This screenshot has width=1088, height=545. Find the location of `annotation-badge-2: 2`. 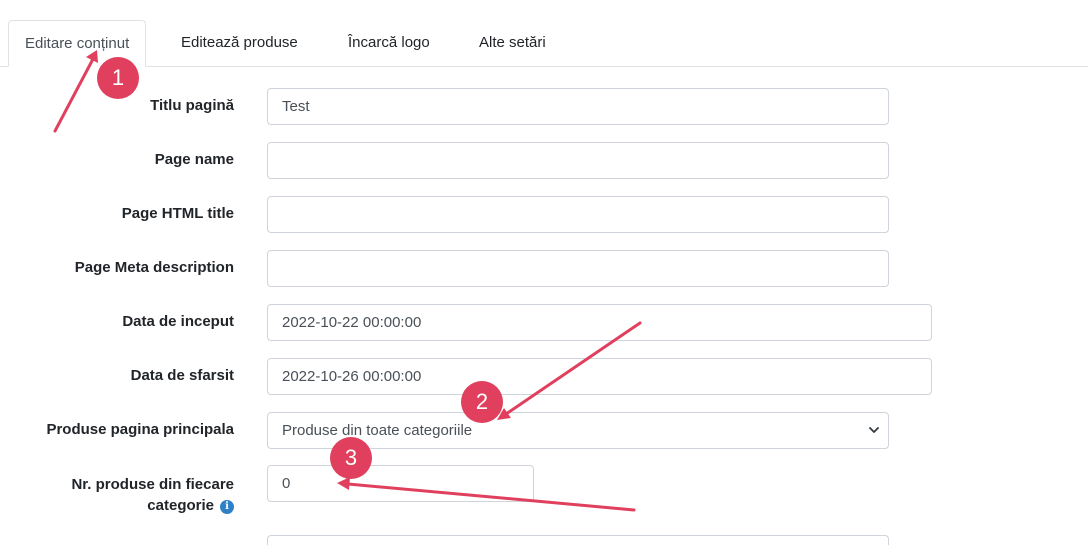

annotation-badge-2: 2 is located at coordinates (482, 402).